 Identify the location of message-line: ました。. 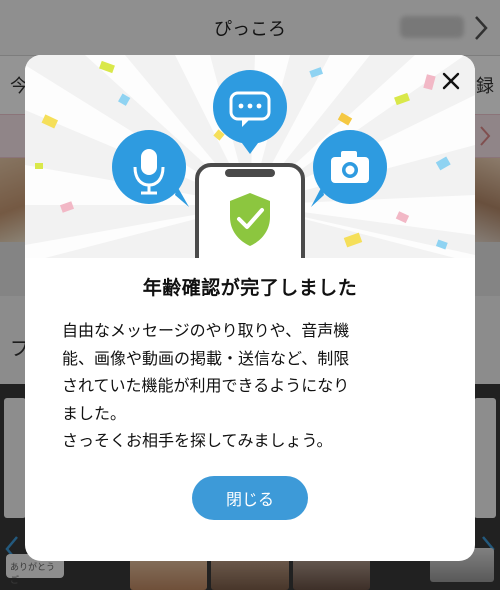
(94, 413).